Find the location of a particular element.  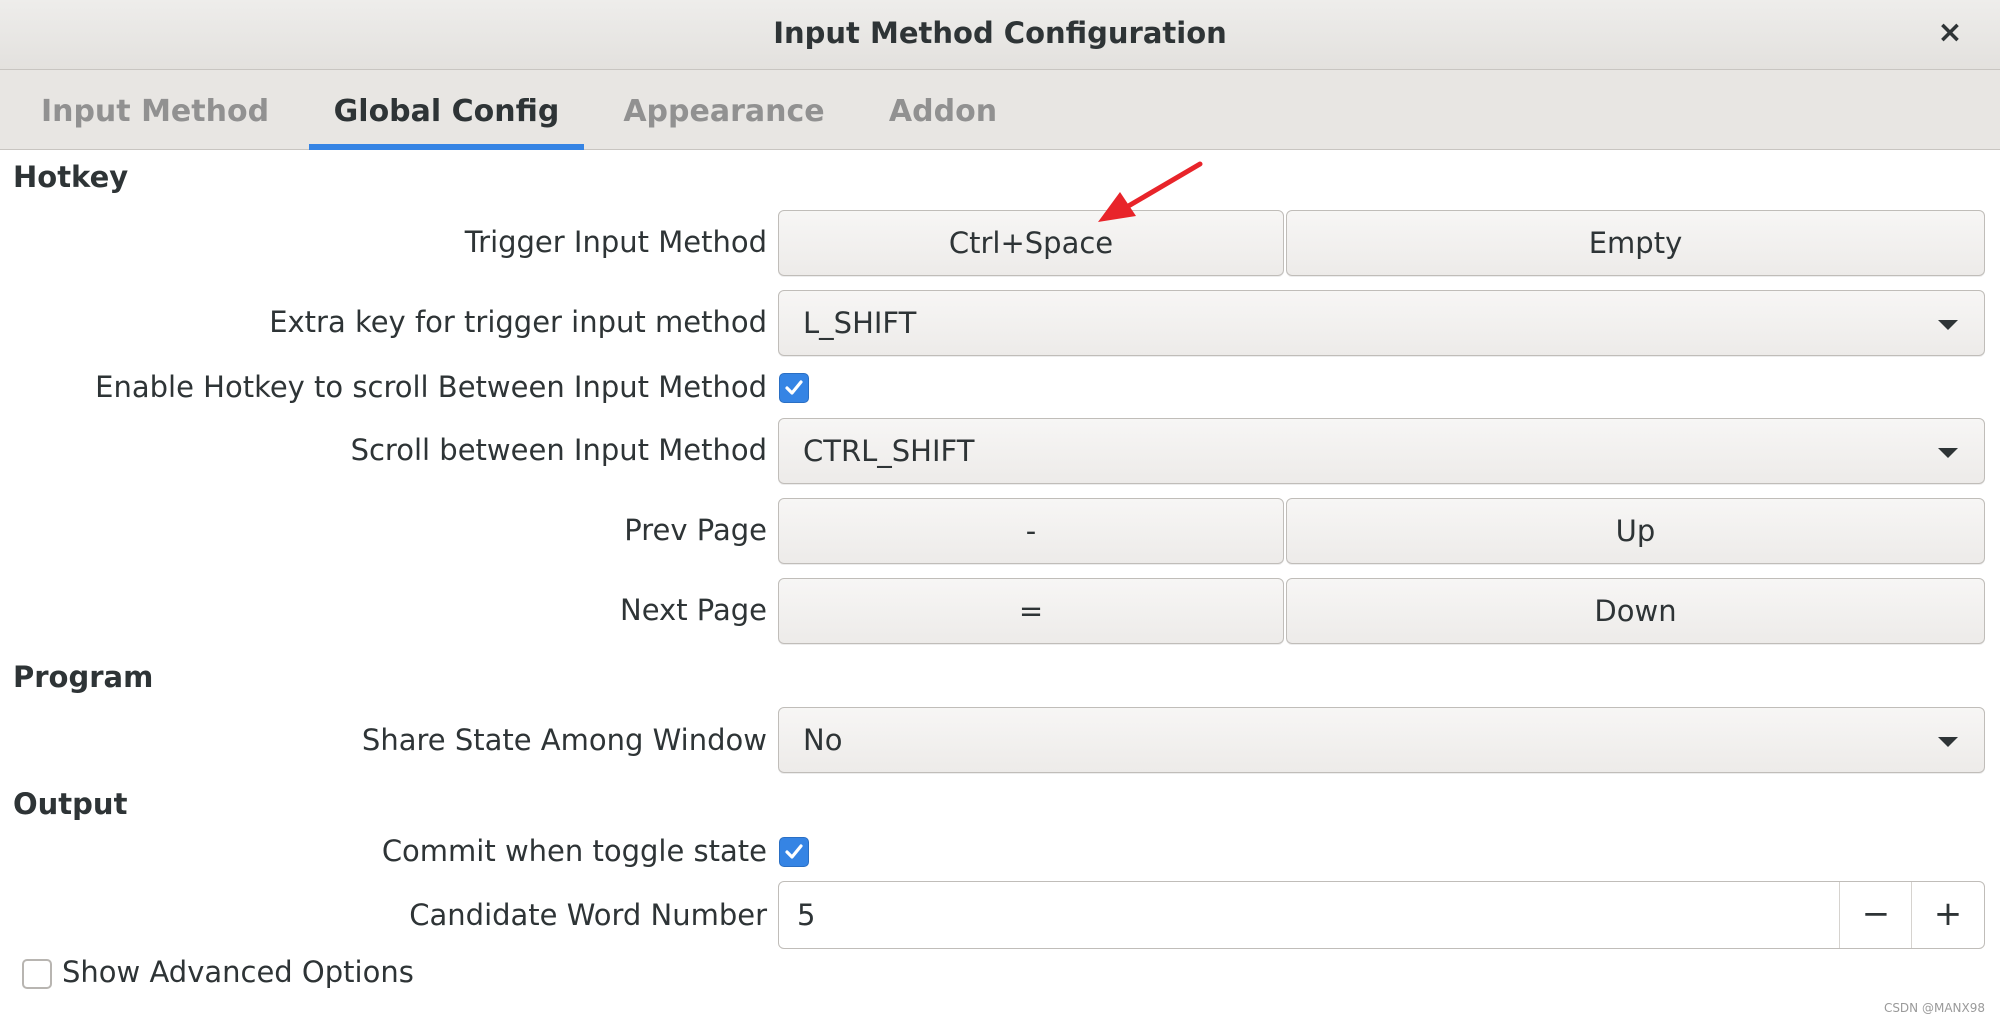

close-icon: × is located at coordinates (1950, 33).